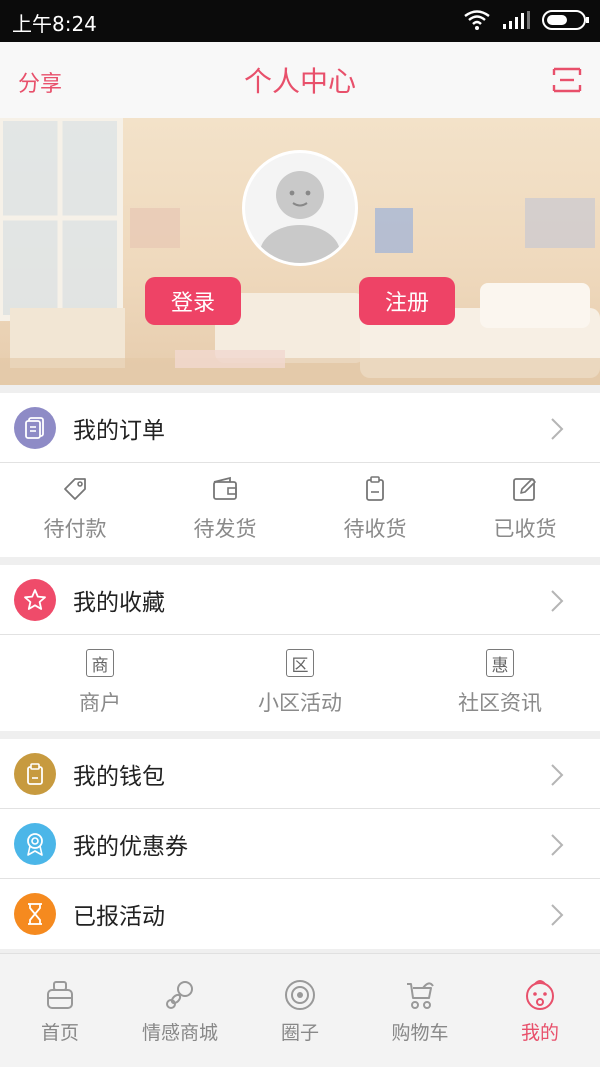 This screenshot has width=600, height=1067. What do you see at coordinates (225, 509) in the screenshot?
I see `pending-shipment-item: 待发货` at bounding box center [225, 509].